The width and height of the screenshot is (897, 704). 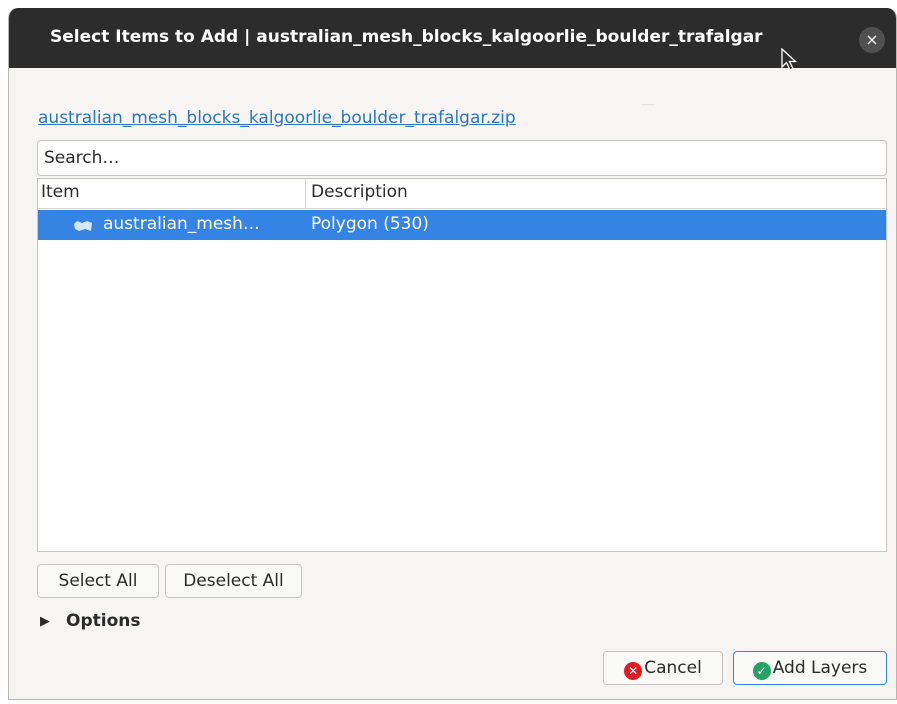 I want to click on table-row: australian_mesh… Polygon (530), so click(x=462, y=225).